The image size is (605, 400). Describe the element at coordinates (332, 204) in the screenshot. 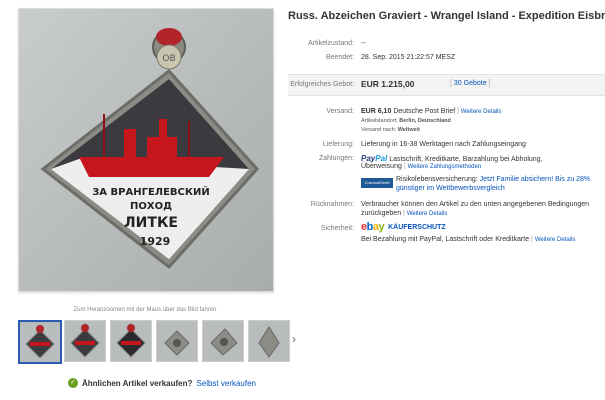

I see `returns-label: Rücknahmen:` at that location.